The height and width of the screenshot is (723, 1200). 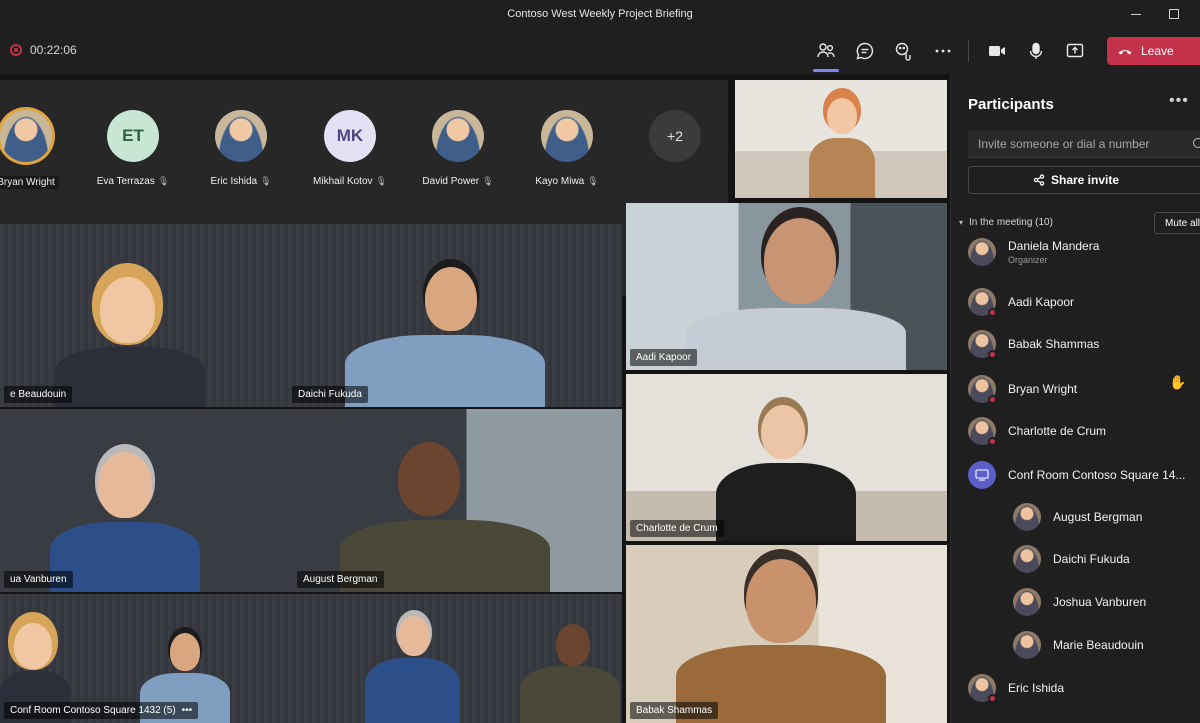 I want to click on more-options-icon, so click(x=943, y=51).